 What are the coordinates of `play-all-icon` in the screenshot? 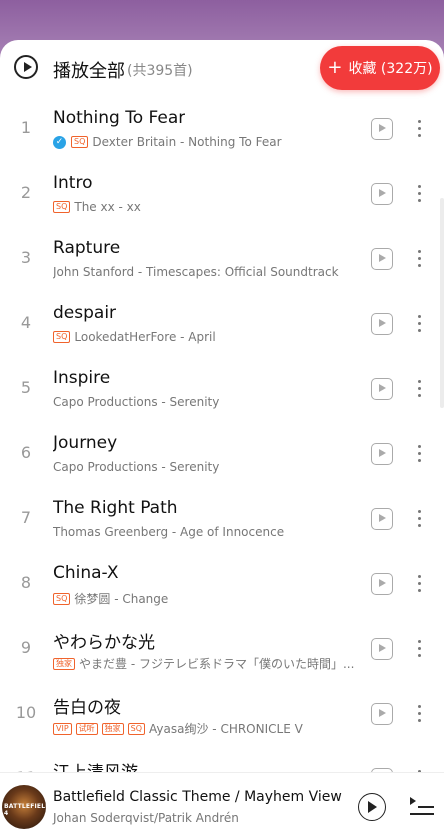 It's located at (26, 67).